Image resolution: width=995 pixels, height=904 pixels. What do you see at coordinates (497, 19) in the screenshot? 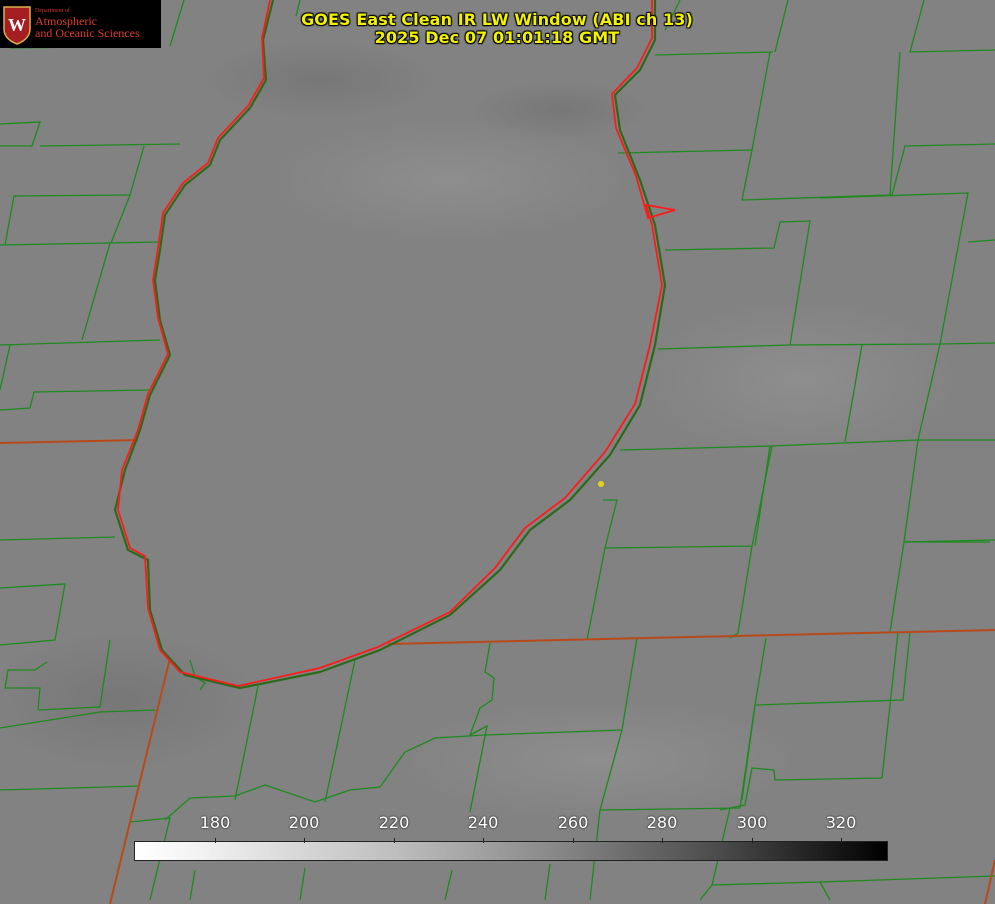
I see `title-product: GOES East Clean IR LW Window (ABI ch 13)` at bounding box center [497, 19].